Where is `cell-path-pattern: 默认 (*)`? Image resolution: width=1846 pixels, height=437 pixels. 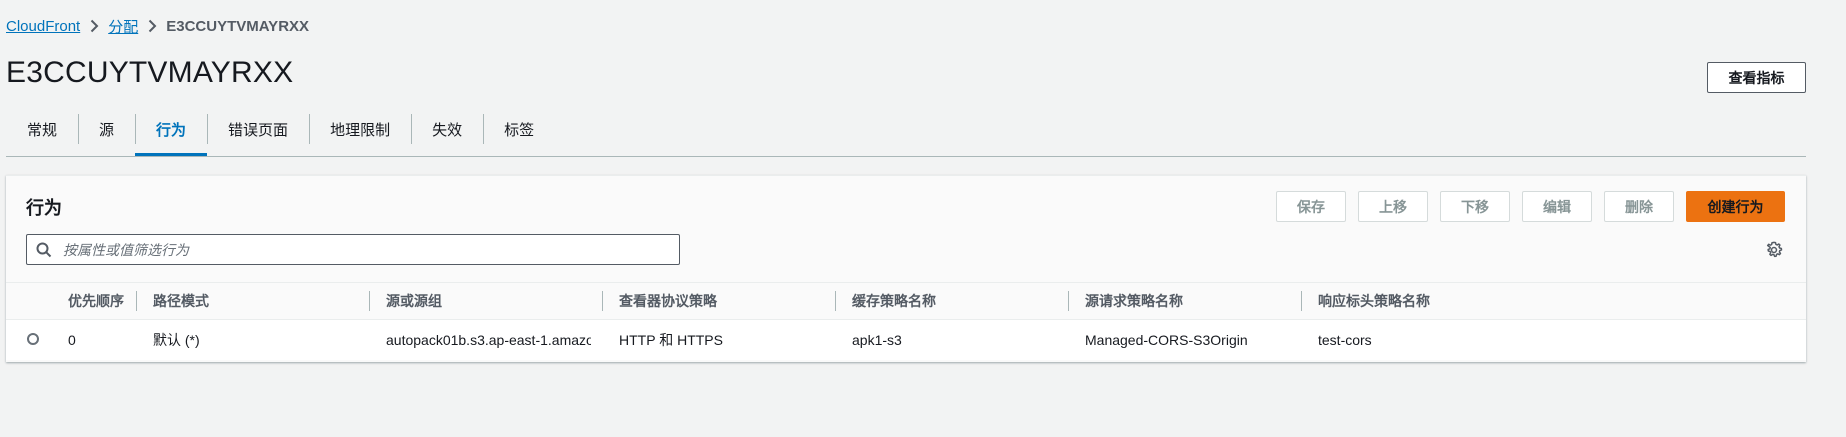
cell-path-pattern: 默认 (*) is located at coordinates (176, 340).